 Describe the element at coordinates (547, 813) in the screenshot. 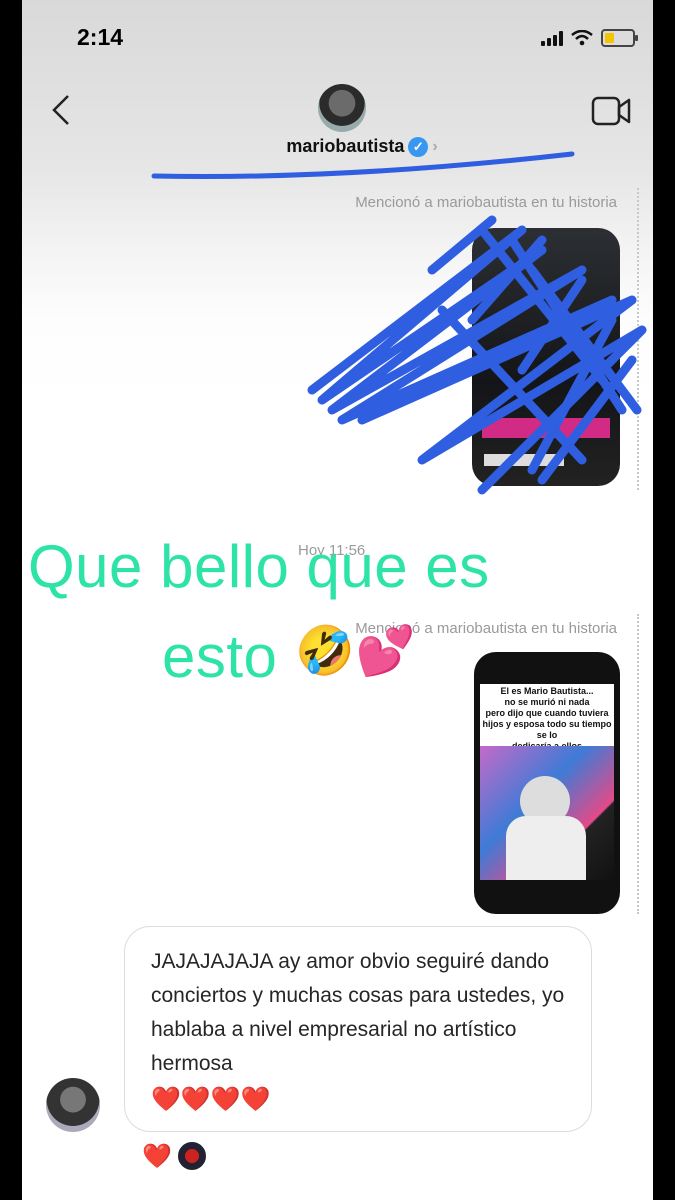

I see `story-photo` at that location.